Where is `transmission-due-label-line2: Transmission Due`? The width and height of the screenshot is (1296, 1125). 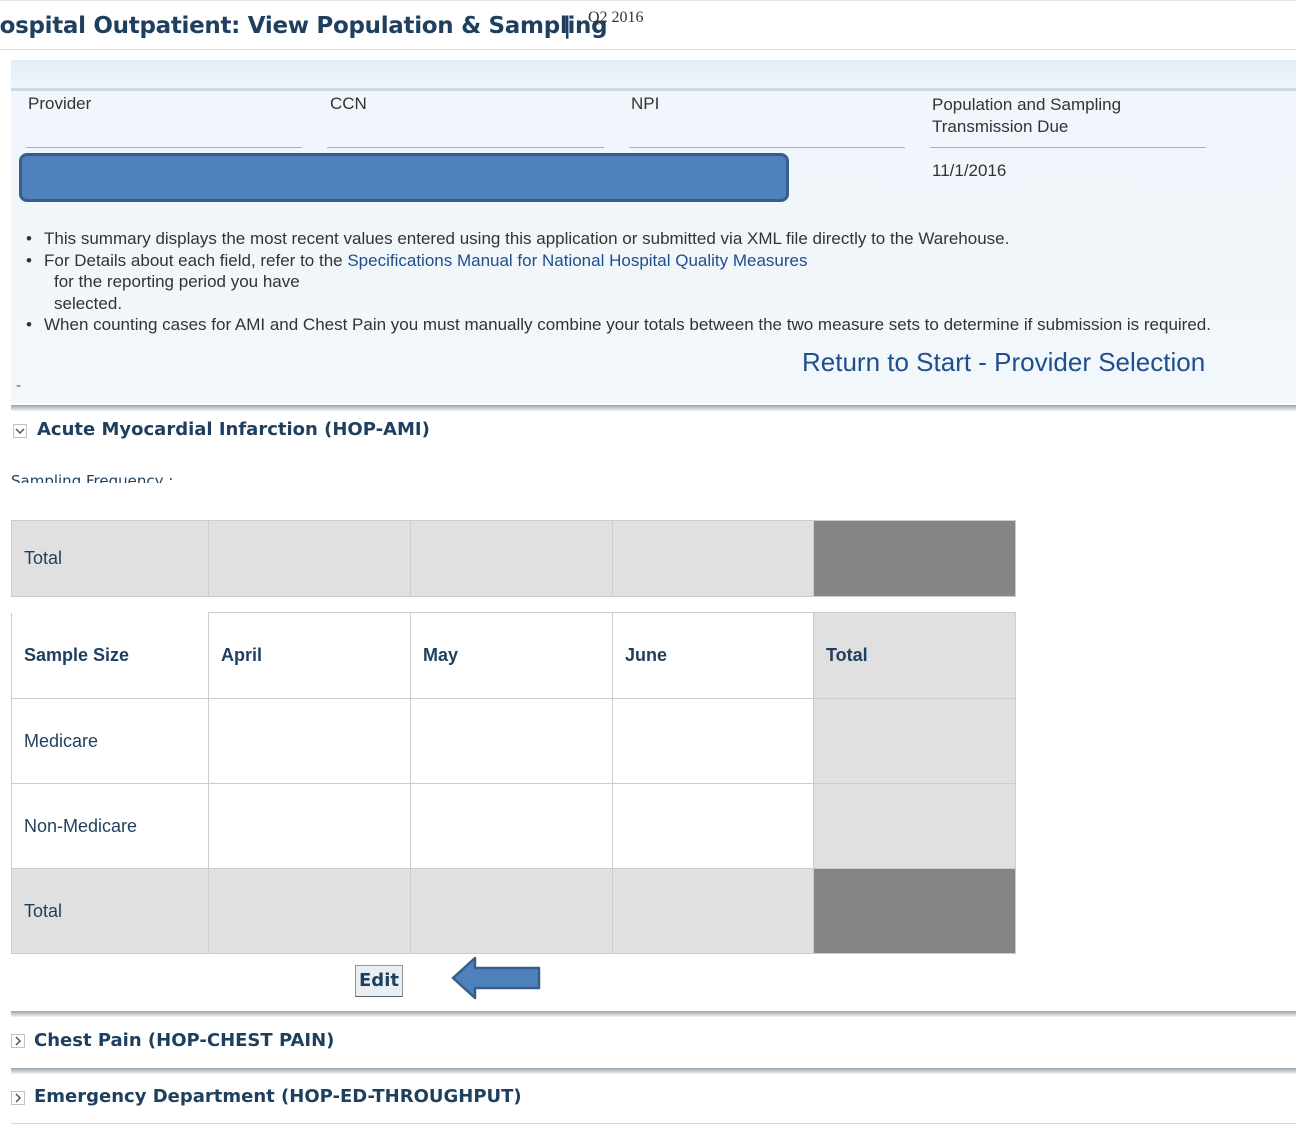 transmission-due-label-line2: Transmission Due is located at coordinates (1000, 126).